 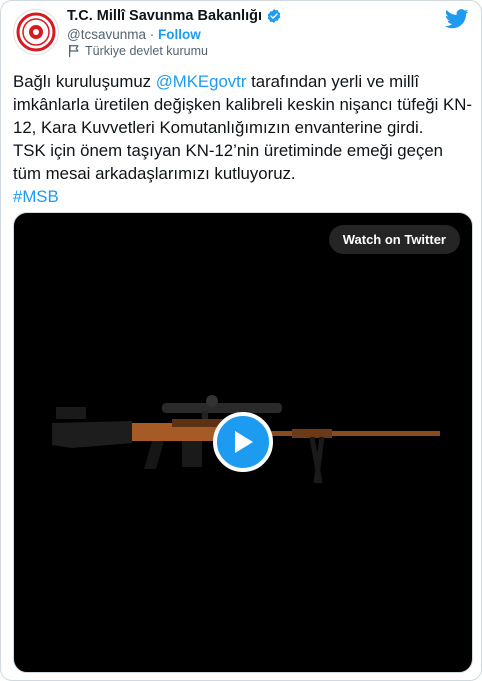 I want to click on watch-on-twitter-button: Watch on Twitter, so click(x=394, y=239).